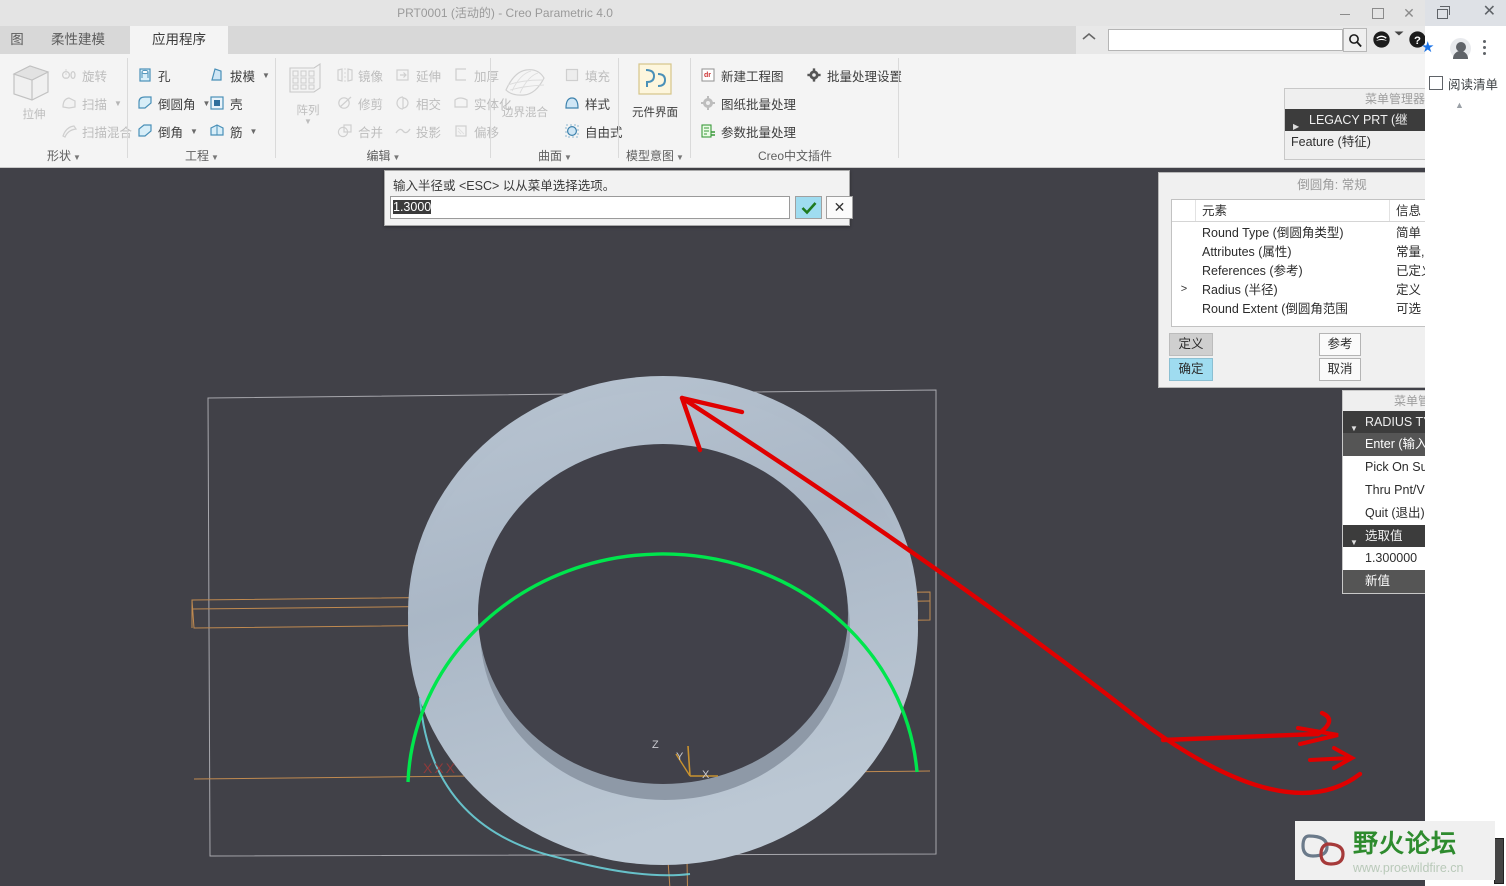  What do you see at coordinates (1395, 850) in the screenshot?
I see `forum-watermark: 野火论坛 www.proewildfire.cn` at bounding box center [1395, 850].